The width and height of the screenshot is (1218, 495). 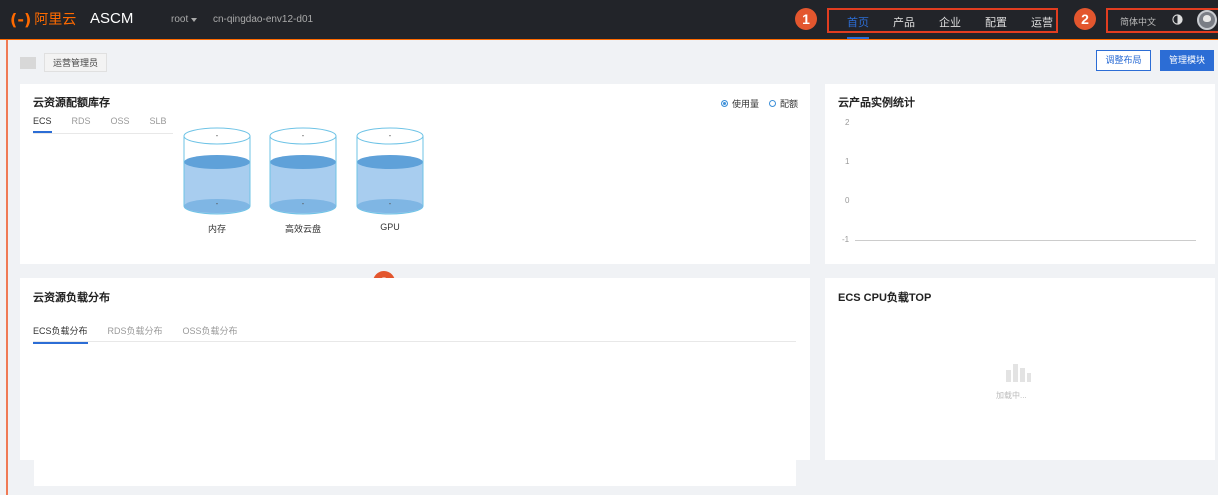 What do you see at coordinates (303, 203) in the screenshot?
I see `ssd-usage-value: -` at bounding box center [303, 203].